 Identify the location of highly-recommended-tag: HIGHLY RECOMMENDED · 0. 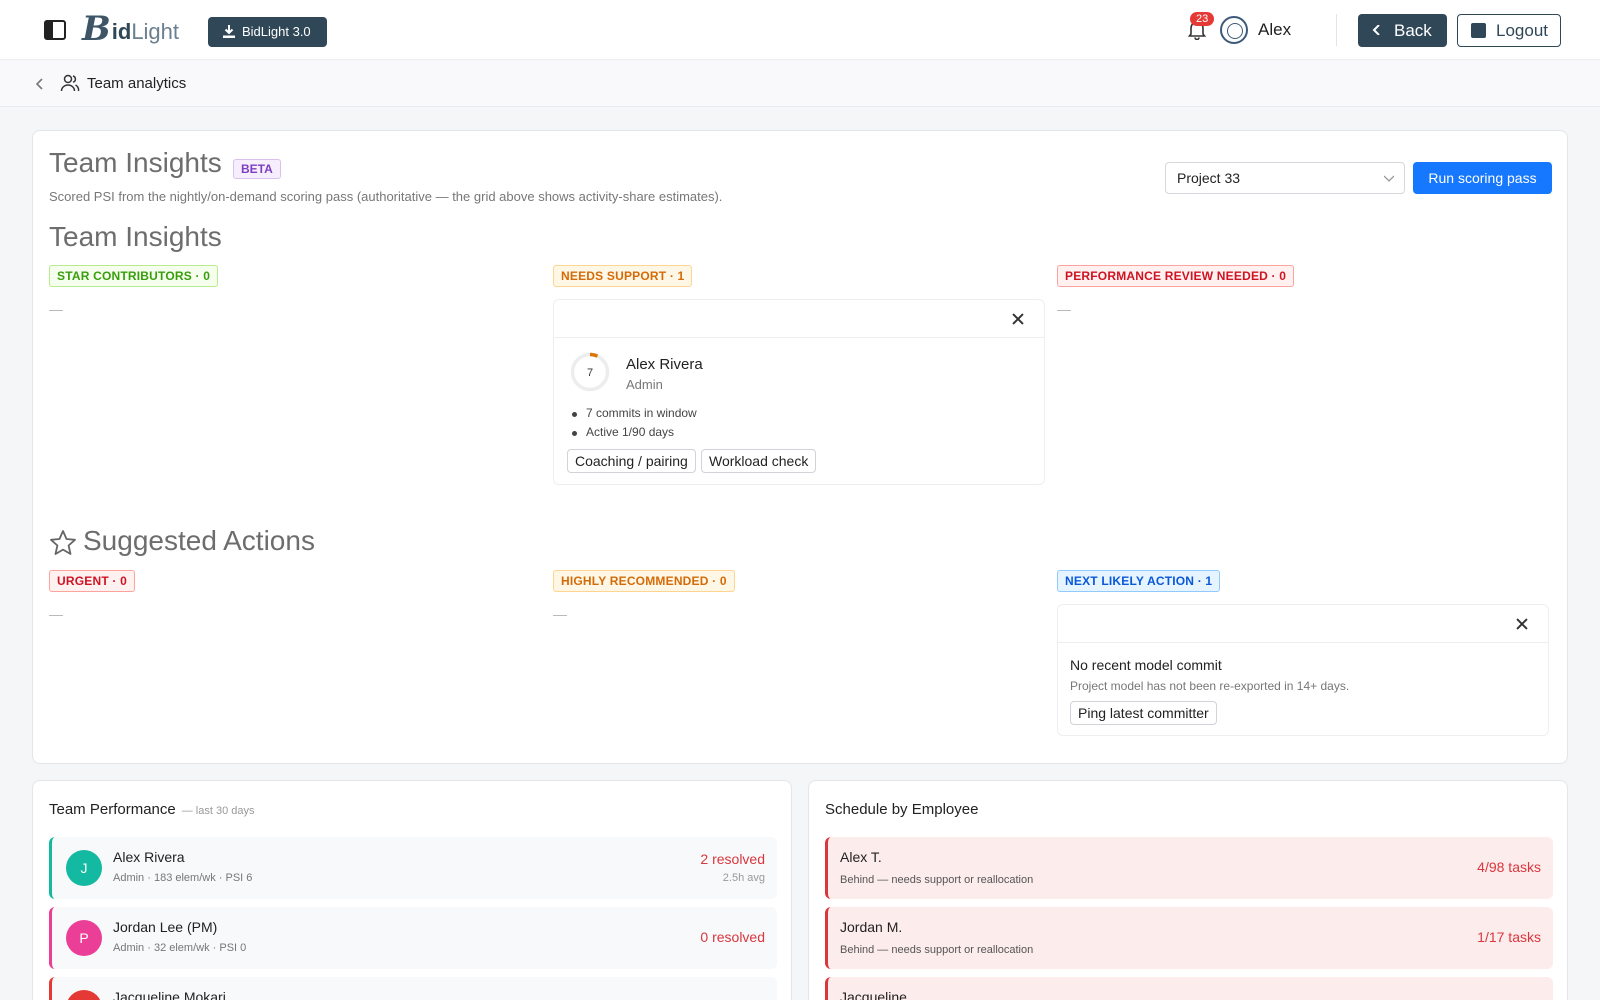
(644, 581).